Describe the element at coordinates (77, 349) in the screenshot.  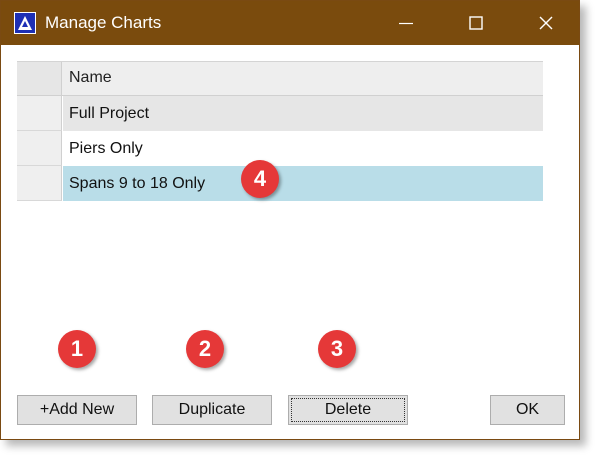
I see `callout-badge-1: 1` at that location.